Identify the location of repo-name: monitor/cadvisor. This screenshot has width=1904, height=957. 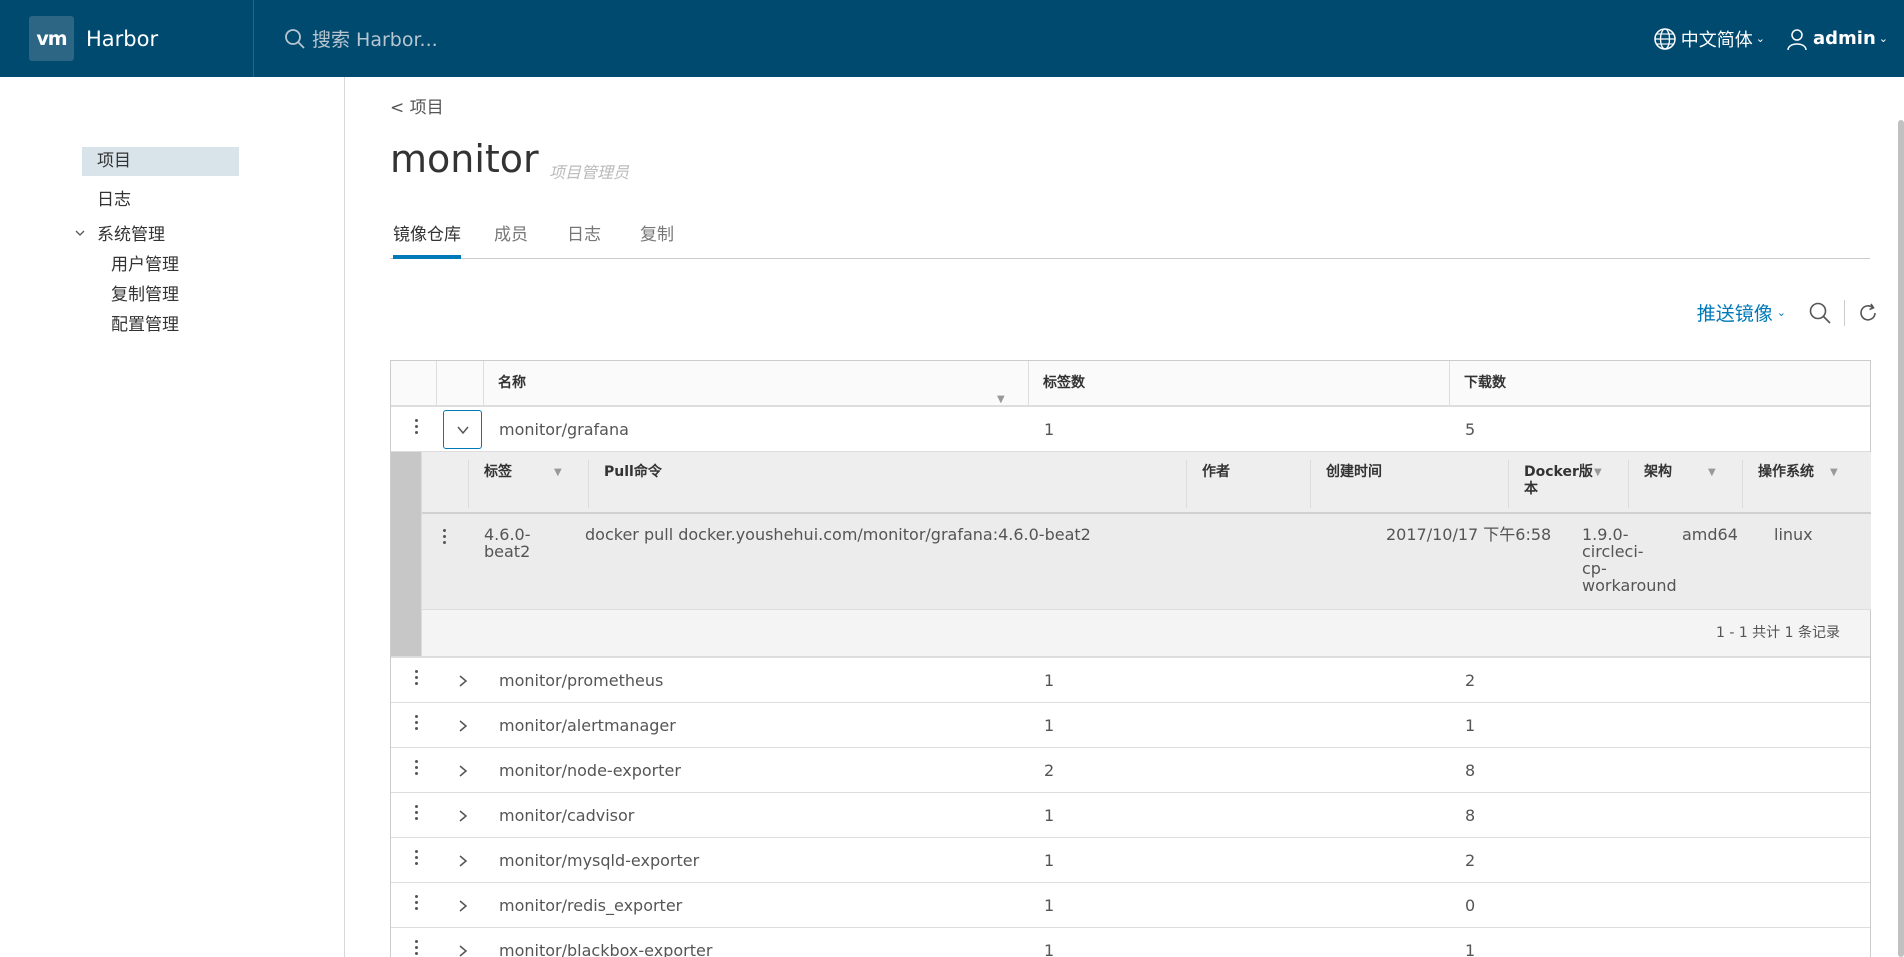
(566, 815).